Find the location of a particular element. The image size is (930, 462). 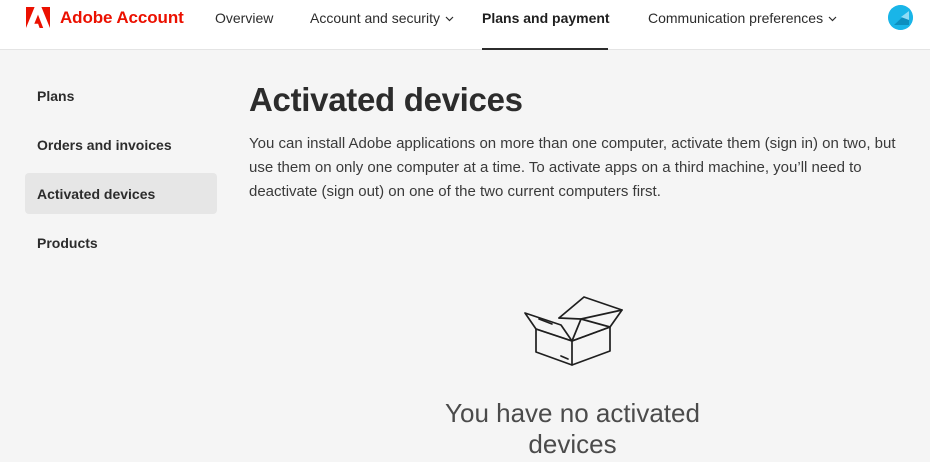

open-box-icon is located at coordinates (573, 331).